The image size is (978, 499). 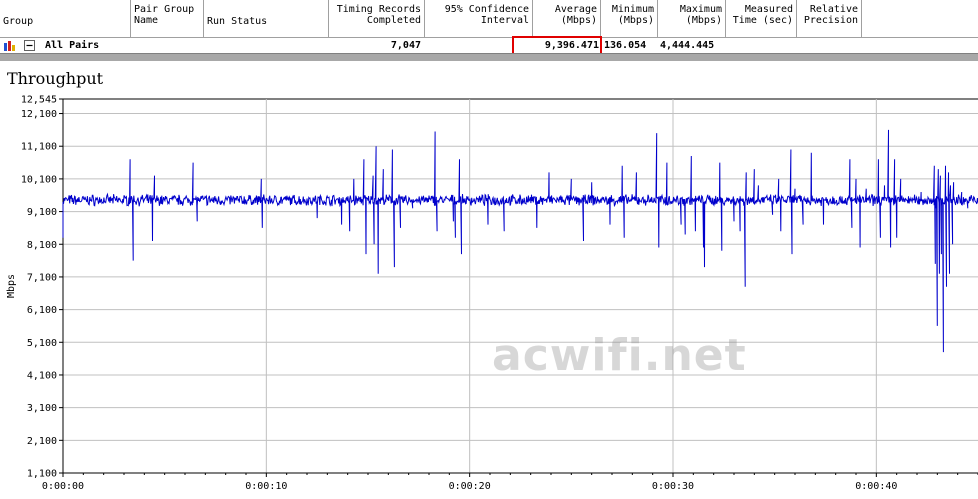 I want to click on y-tick-label: 11,100, so click(x=39, y=147).